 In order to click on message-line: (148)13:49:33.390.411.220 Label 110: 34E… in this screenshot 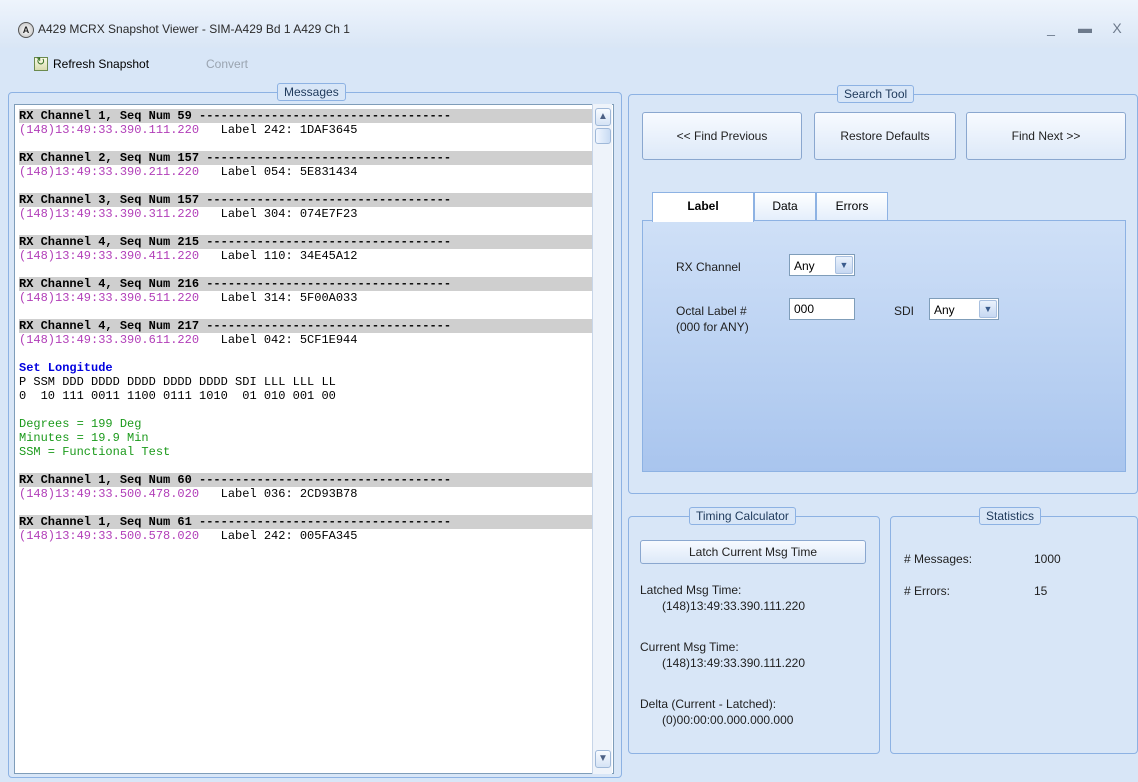, I will do `click(308, 256)`.